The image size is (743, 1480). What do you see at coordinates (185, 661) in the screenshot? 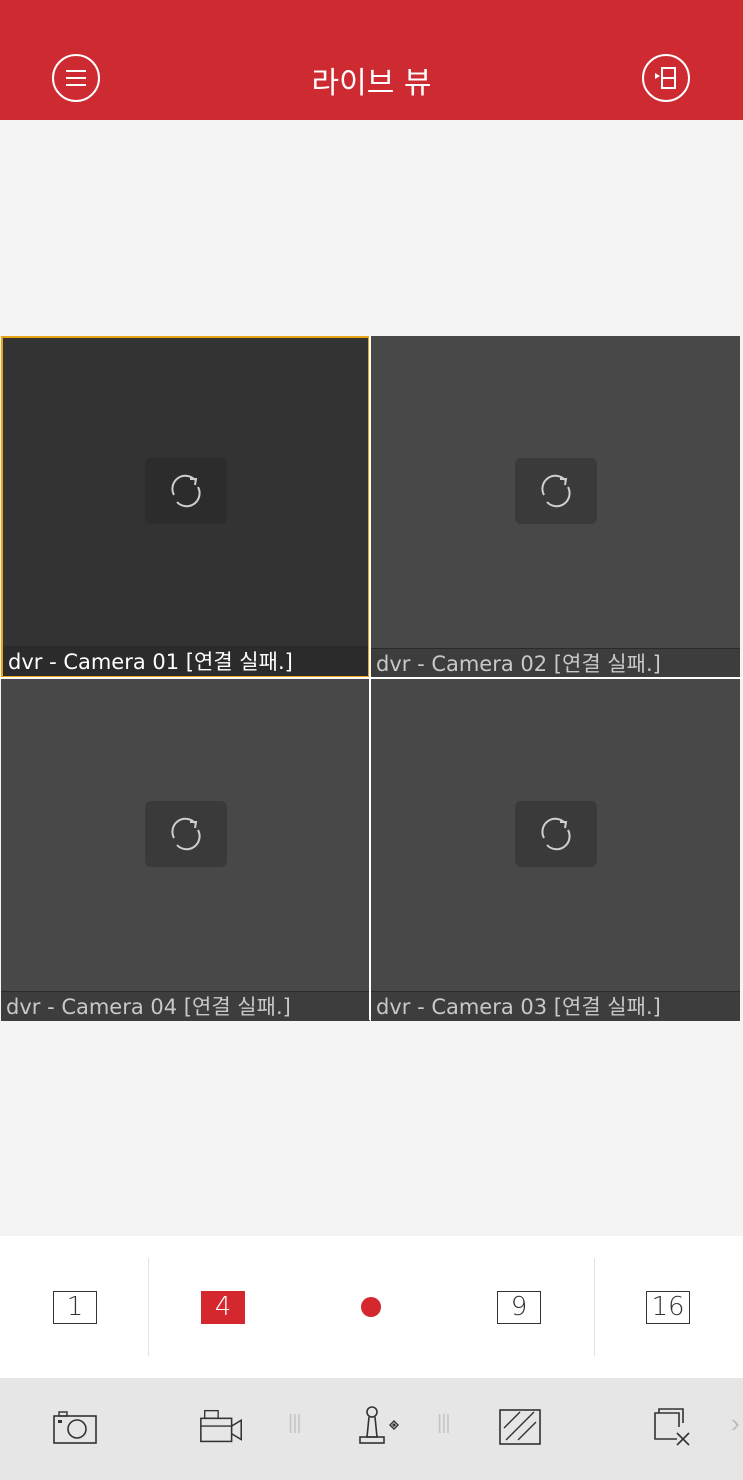
I see `camera-label: dvr - Camera 01 [연결 실패.]` at bounding box center [185, 661].